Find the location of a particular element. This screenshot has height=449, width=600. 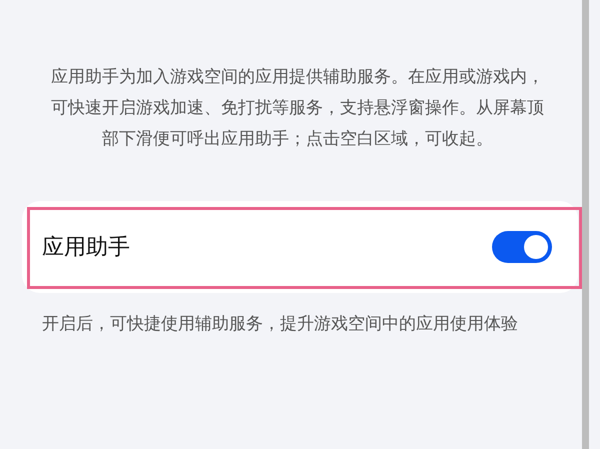

toggle-switch is located at coordinates (522, 247).